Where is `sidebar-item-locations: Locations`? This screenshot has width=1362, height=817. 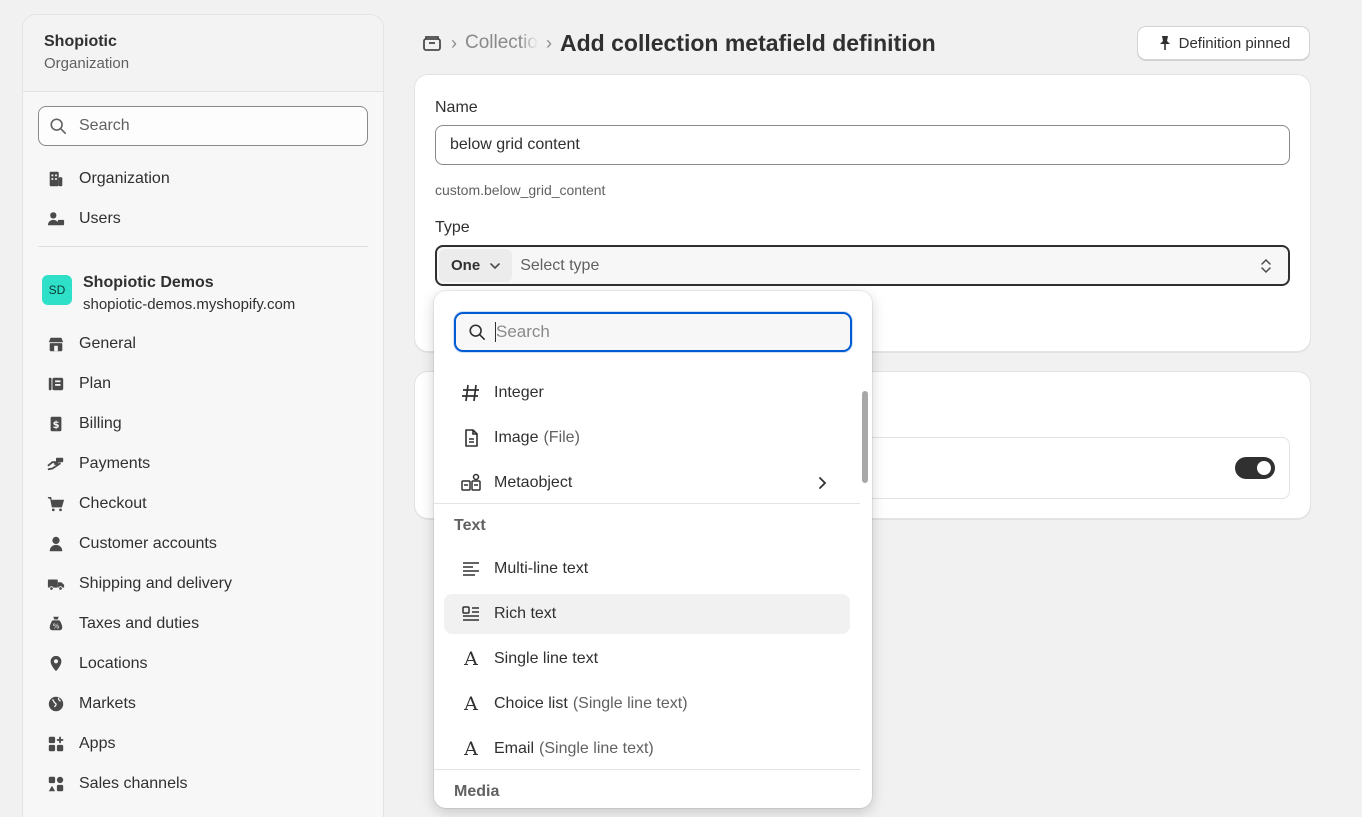
sidebar-item-locations: Locations is located at coordinates (97, 664).